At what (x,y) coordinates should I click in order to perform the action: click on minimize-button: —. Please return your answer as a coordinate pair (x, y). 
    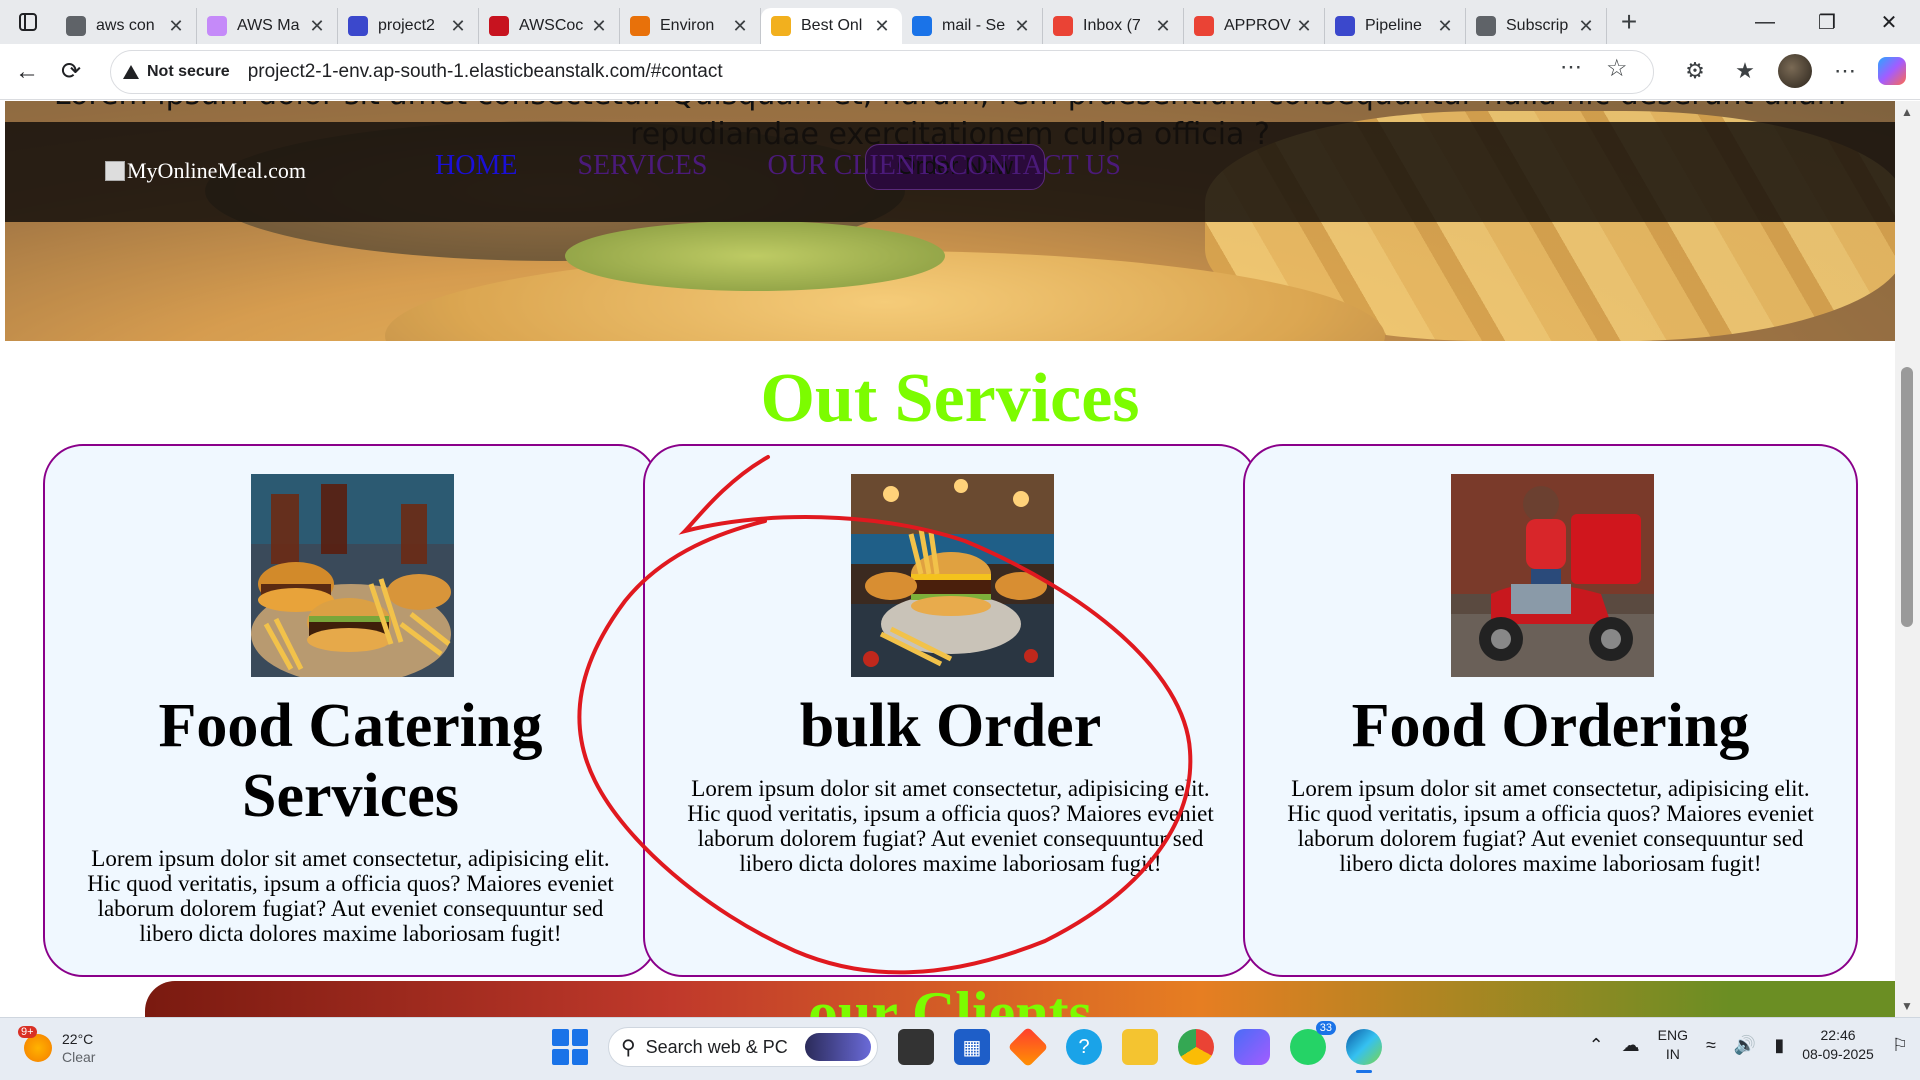
    Looking at the image, I should click on (1765, 22).